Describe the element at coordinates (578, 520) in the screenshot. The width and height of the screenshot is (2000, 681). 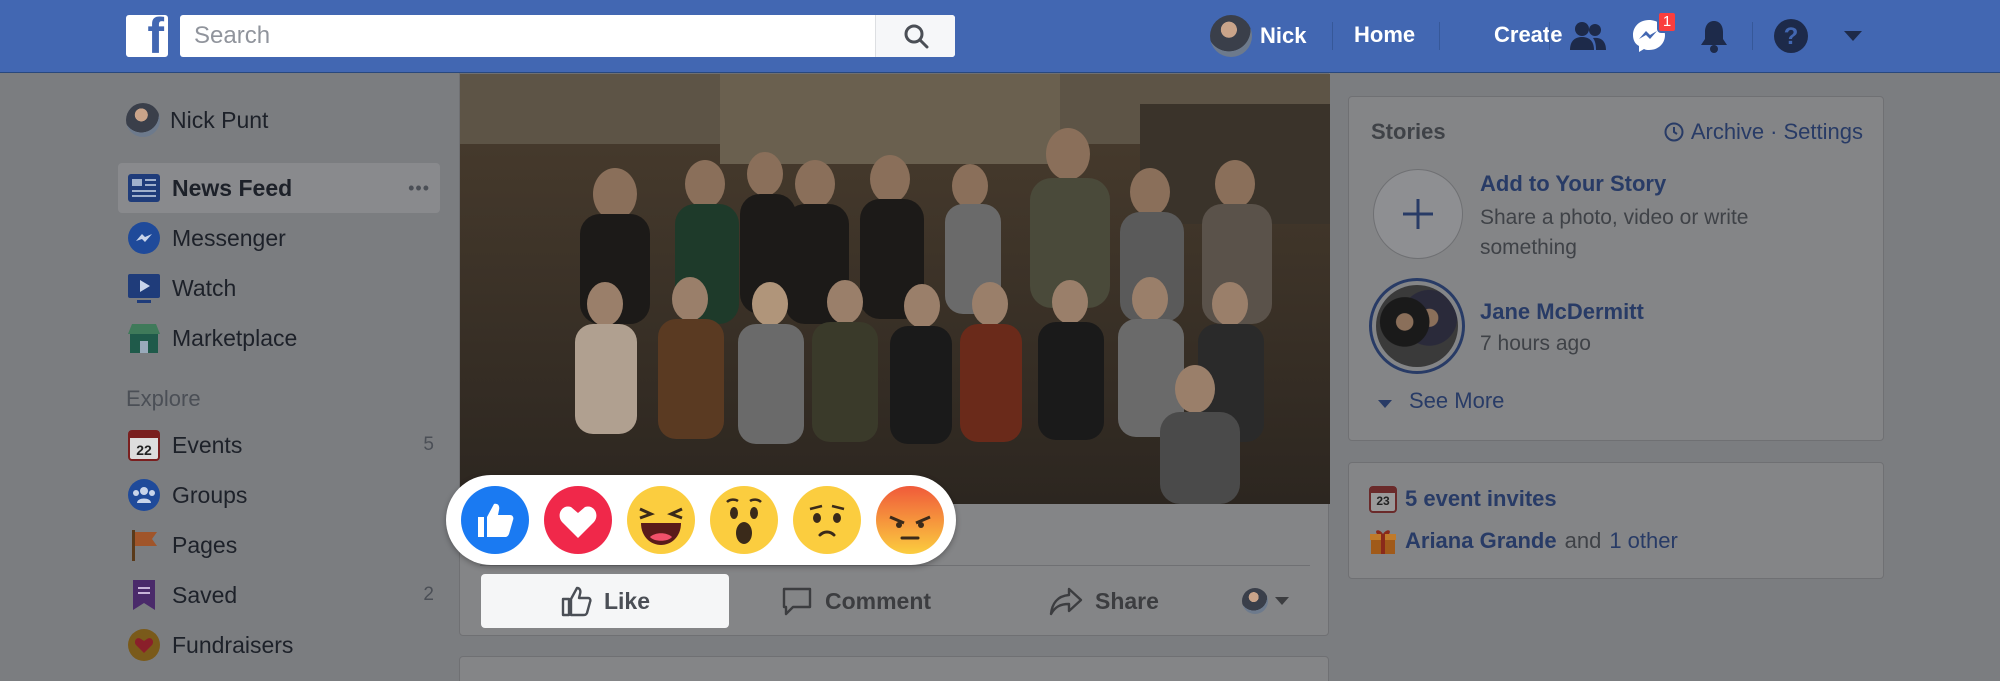
I see `reaction-love-icon` at that location.